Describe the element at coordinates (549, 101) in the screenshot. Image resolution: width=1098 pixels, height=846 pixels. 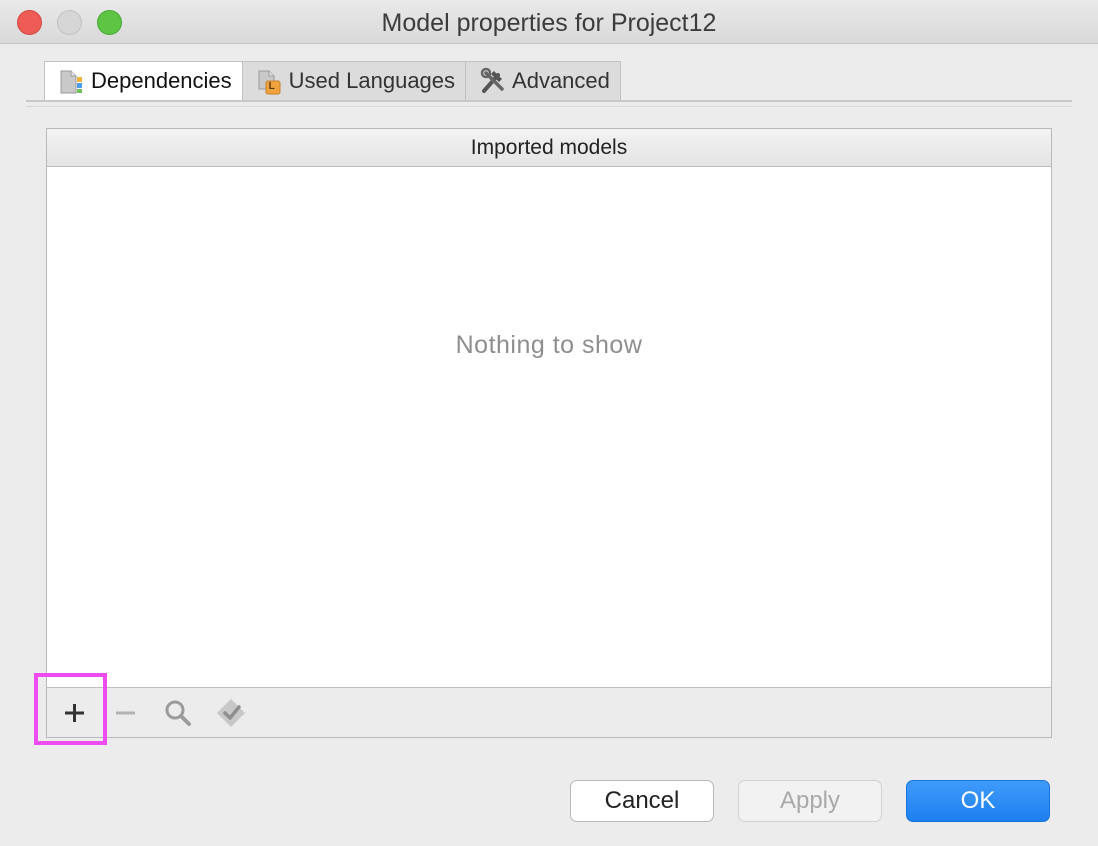
I see `tab-divider` at that location.